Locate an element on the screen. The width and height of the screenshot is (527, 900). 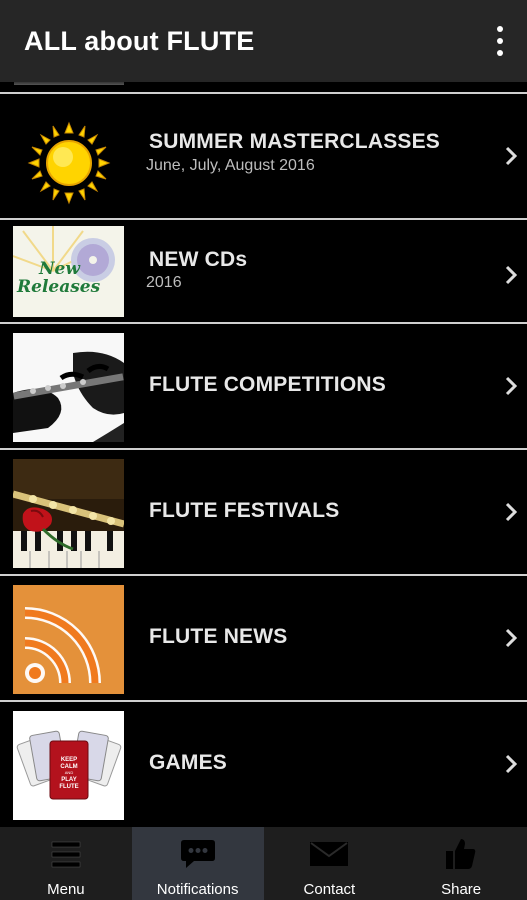
item-label: FLUTE NEWS is located at coordinates (218, 636).